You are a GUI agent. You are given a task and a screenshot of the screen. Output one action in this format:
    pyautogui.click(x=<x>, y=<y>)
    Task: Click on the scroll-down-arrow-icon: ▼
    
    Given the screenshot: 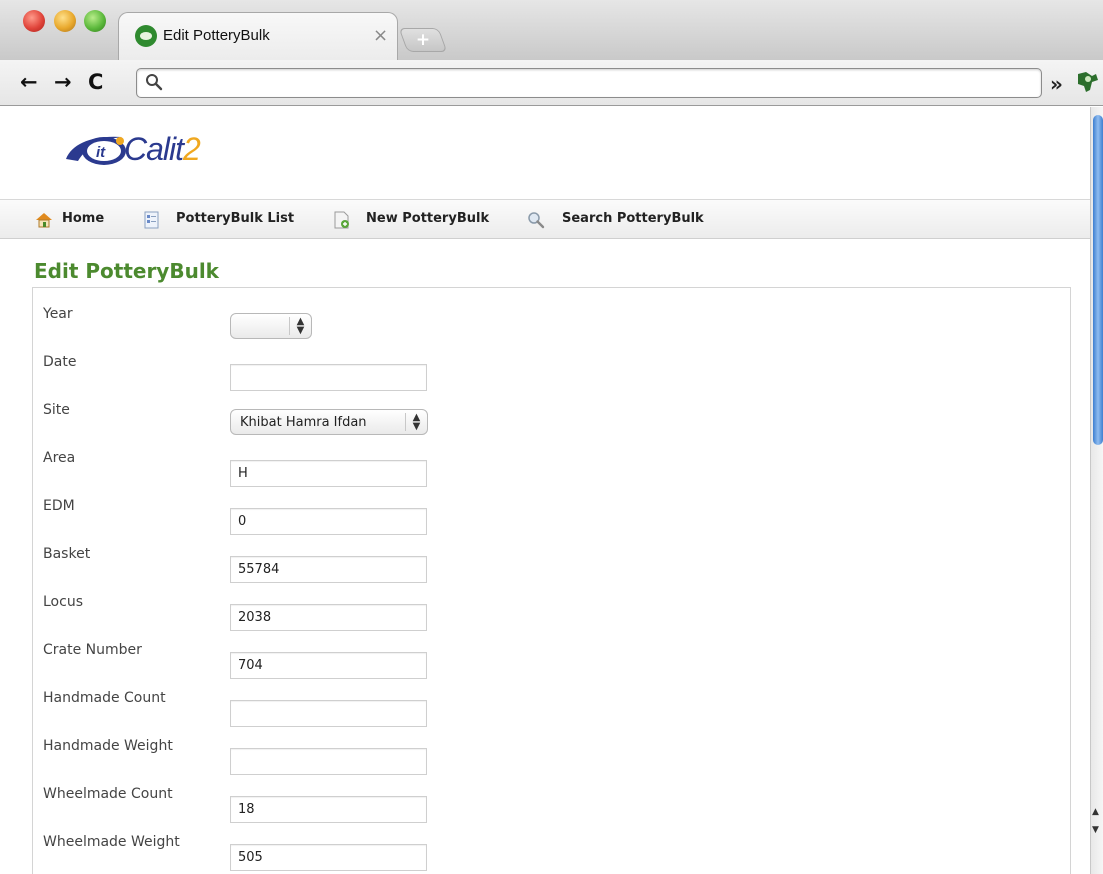 What is the action you would take?
    pyautogui.click(x=1095, y=830)
    